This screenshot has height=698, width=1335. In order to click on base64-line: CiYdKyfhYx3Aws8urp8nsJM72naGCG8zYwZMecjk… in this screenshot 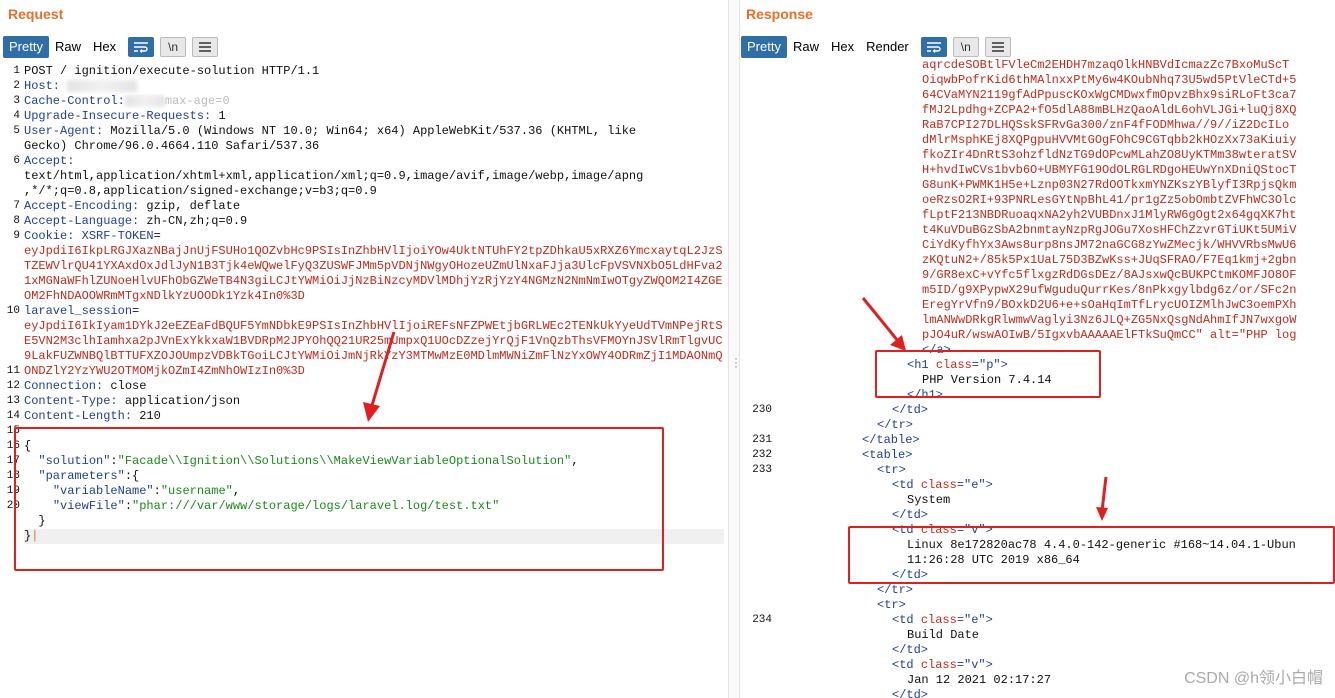, I will do `click(1109, 245)`.